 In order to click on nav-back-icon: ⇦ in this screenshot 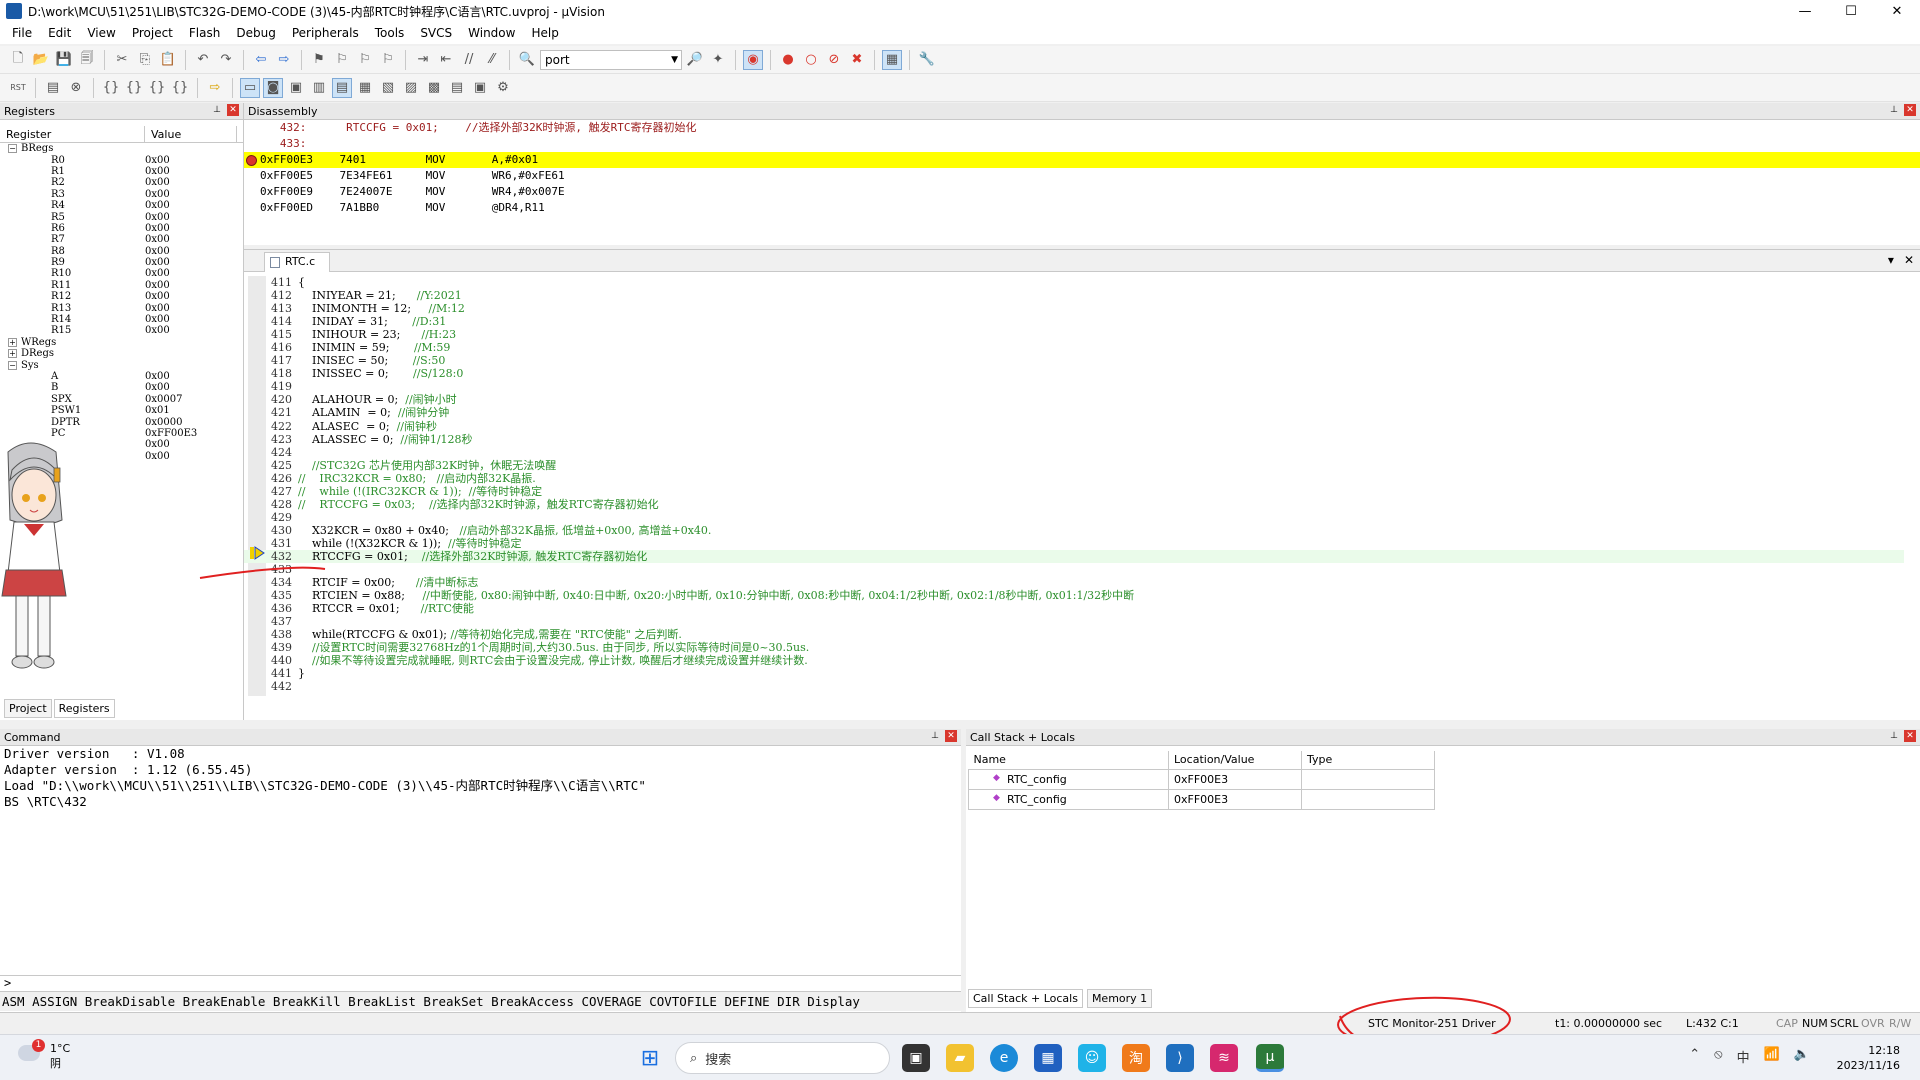, I will do `click(261, 60)`.